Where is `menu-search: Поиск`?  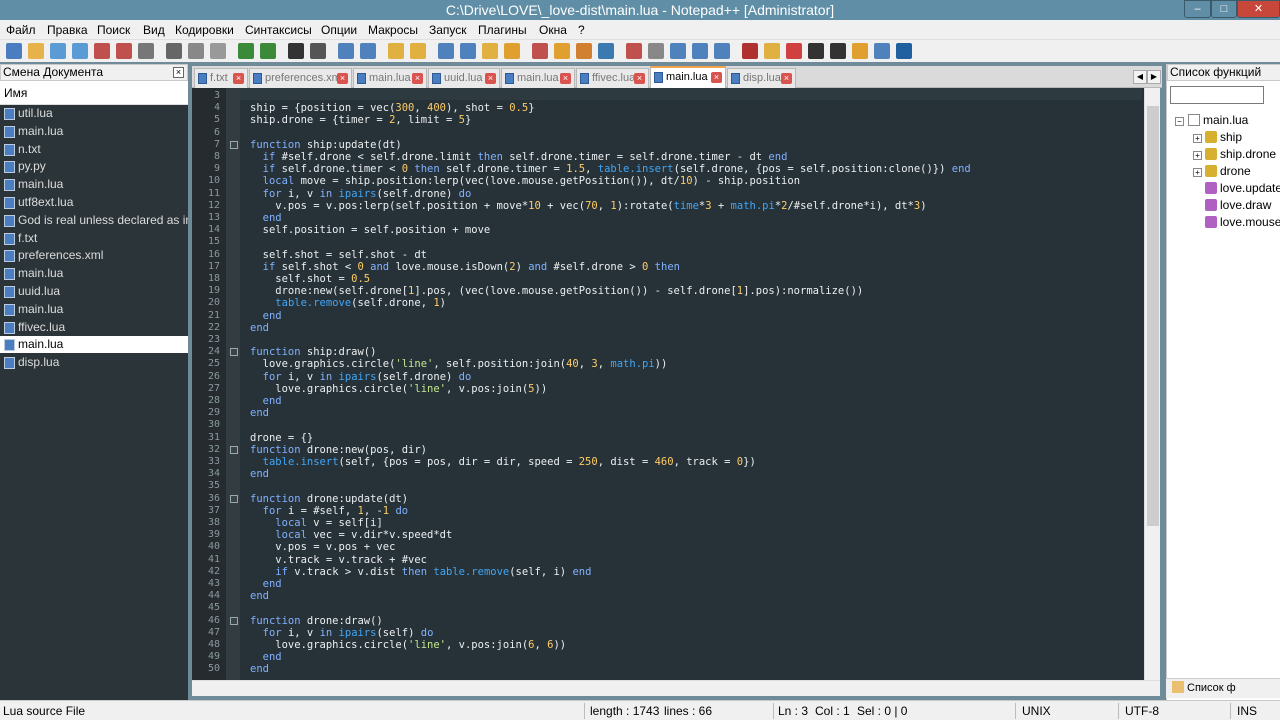 menu-search: Поиск is located at coordinates (113, 30).